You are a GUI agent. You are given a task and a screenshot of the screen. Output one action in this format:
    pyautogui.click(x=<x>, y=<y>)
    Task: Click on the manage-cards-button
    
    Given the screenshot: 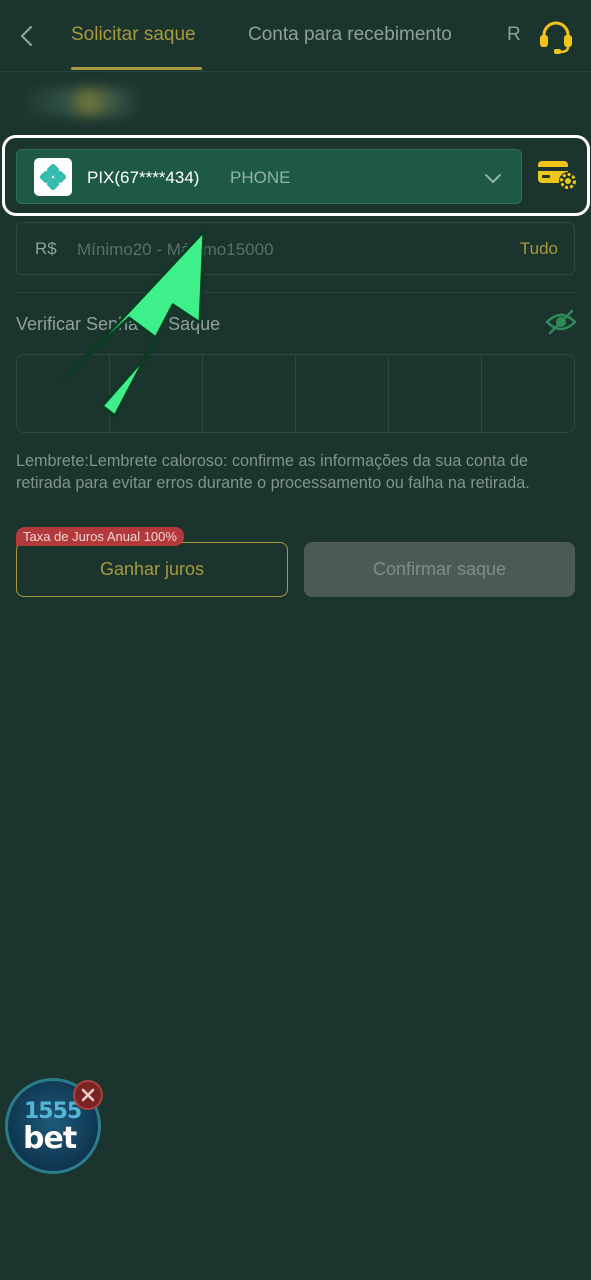 What is the action you would take?
    pyautogui.click(x=557, y=174)
    